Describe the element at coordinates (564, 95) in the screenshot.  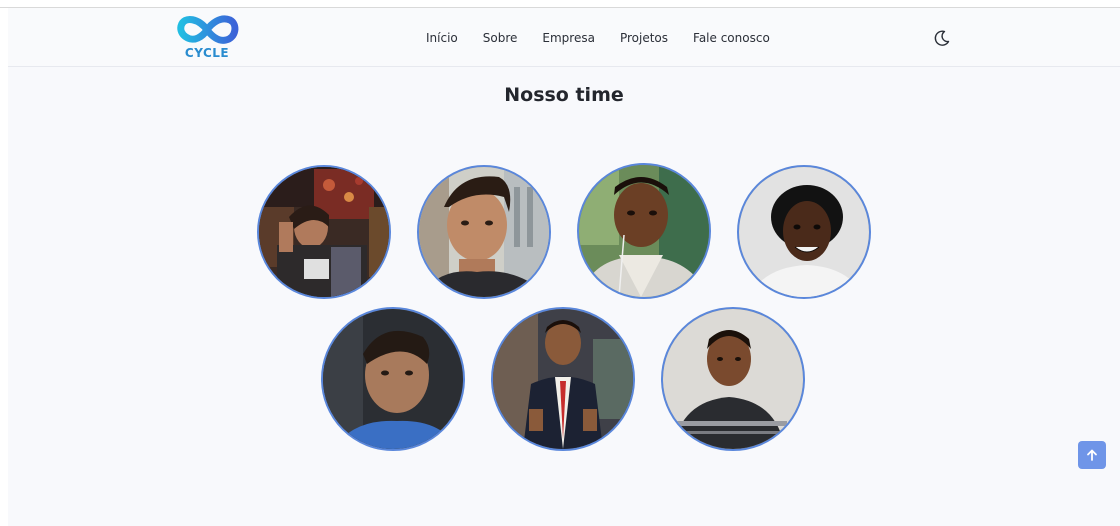
I see `team-section-title: Nosso time` at that location.